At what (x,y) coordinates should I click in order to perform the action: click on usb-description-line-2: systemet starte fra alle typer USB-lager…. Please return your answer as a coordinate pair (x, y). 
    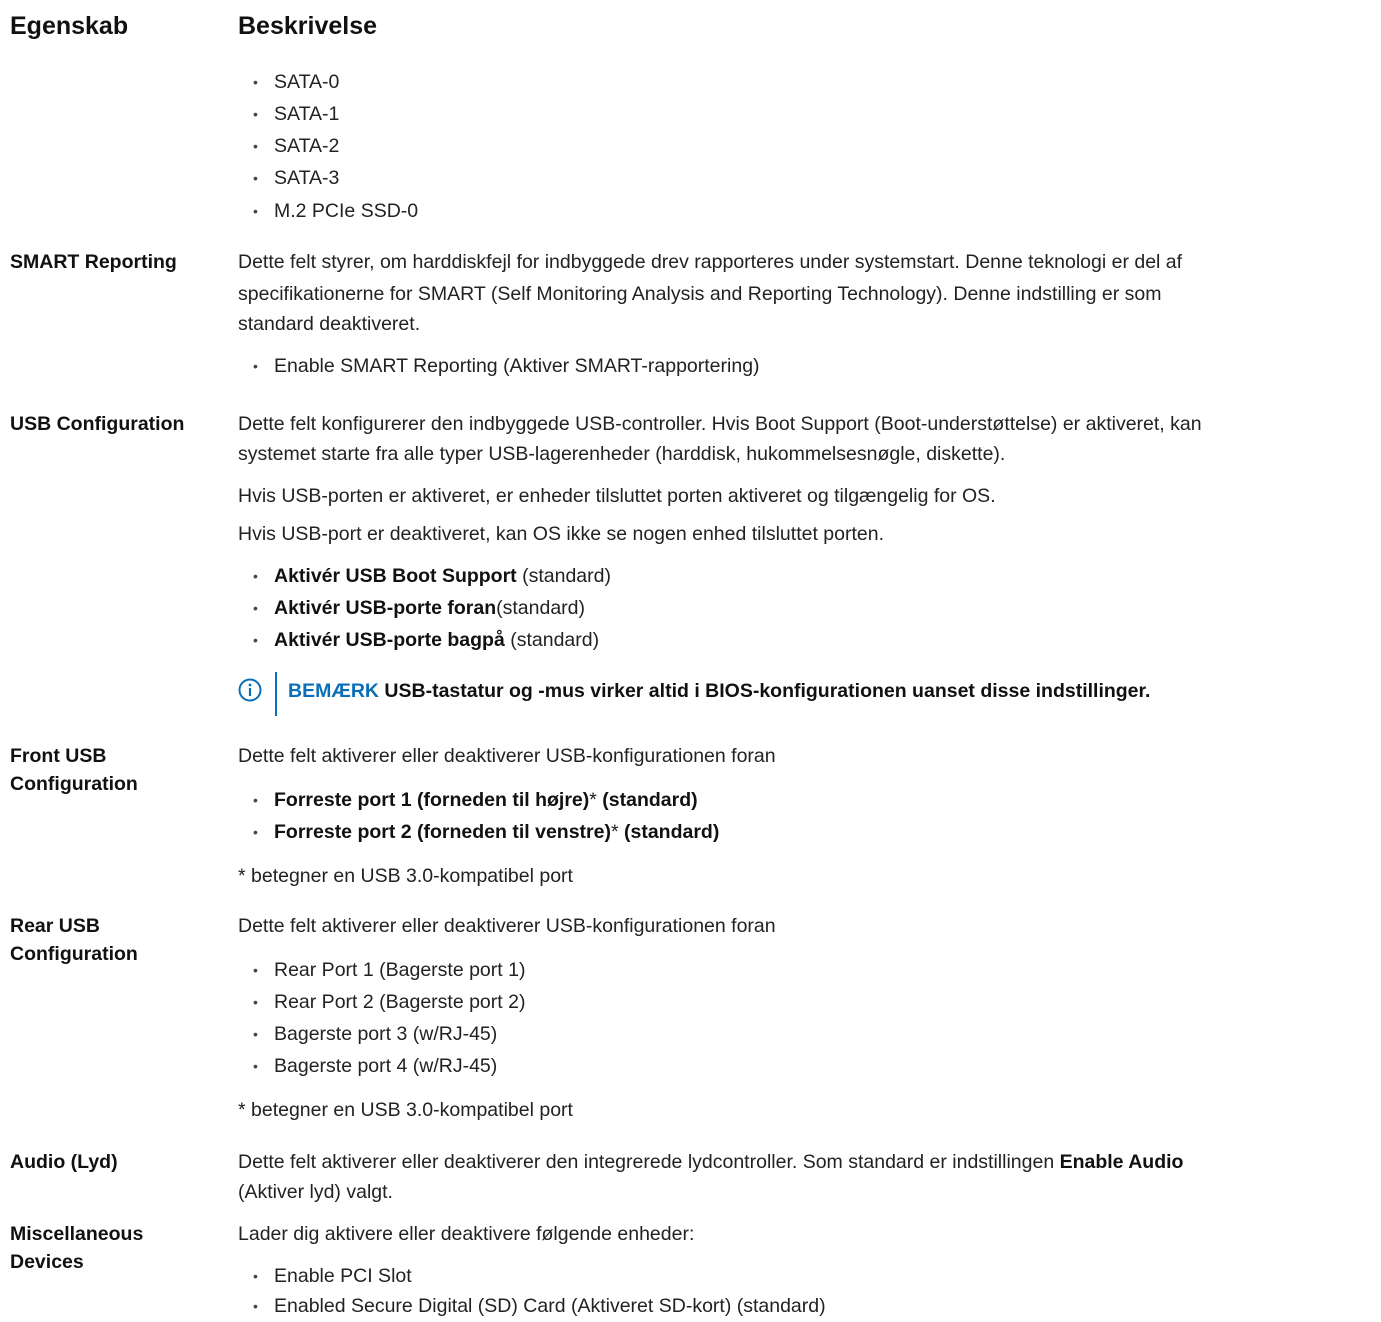
    Looking at the image, I should click on (622, 454).